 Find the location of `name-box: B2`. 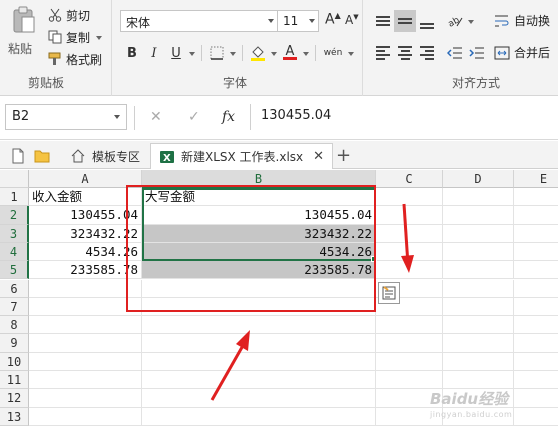

name-box: B2 is located at coordinates (66, 117).